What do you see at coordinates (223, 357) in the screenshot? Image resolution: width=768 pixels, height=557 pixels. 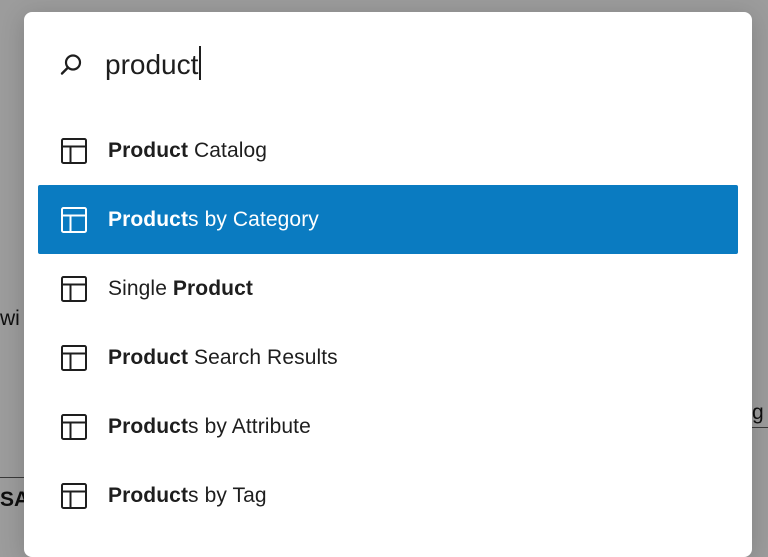 I see `result-label: Product Search Results` at bounding box center [223, 357].